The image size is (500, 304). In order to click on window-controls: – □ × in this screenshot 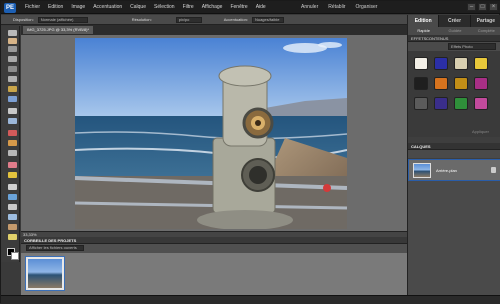, I will do `click(482, 7)`.